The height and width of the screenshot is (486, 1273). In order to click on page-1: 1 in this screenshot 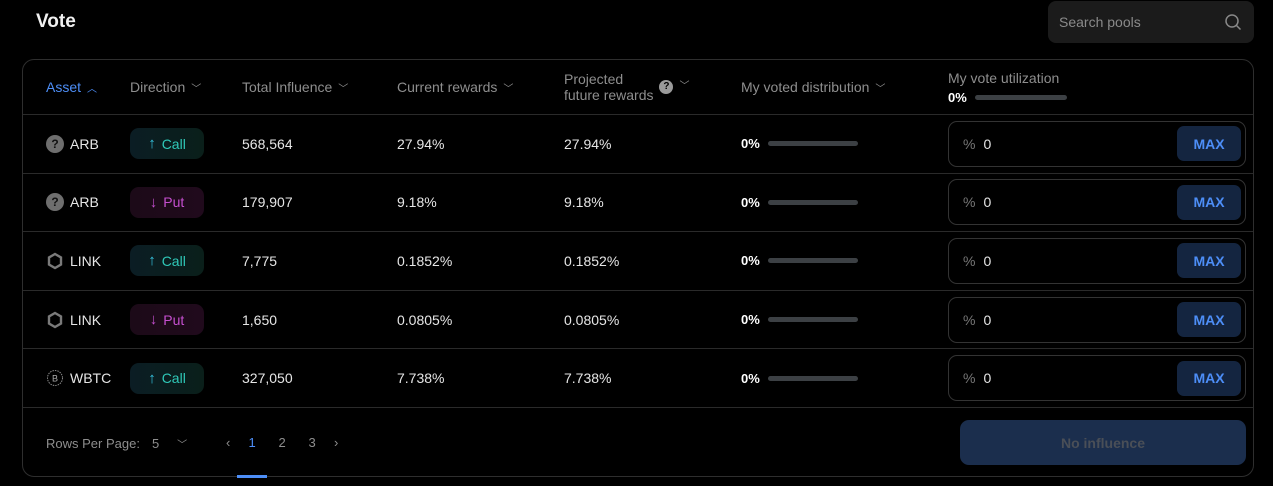, I will do `click(252, 443)`.